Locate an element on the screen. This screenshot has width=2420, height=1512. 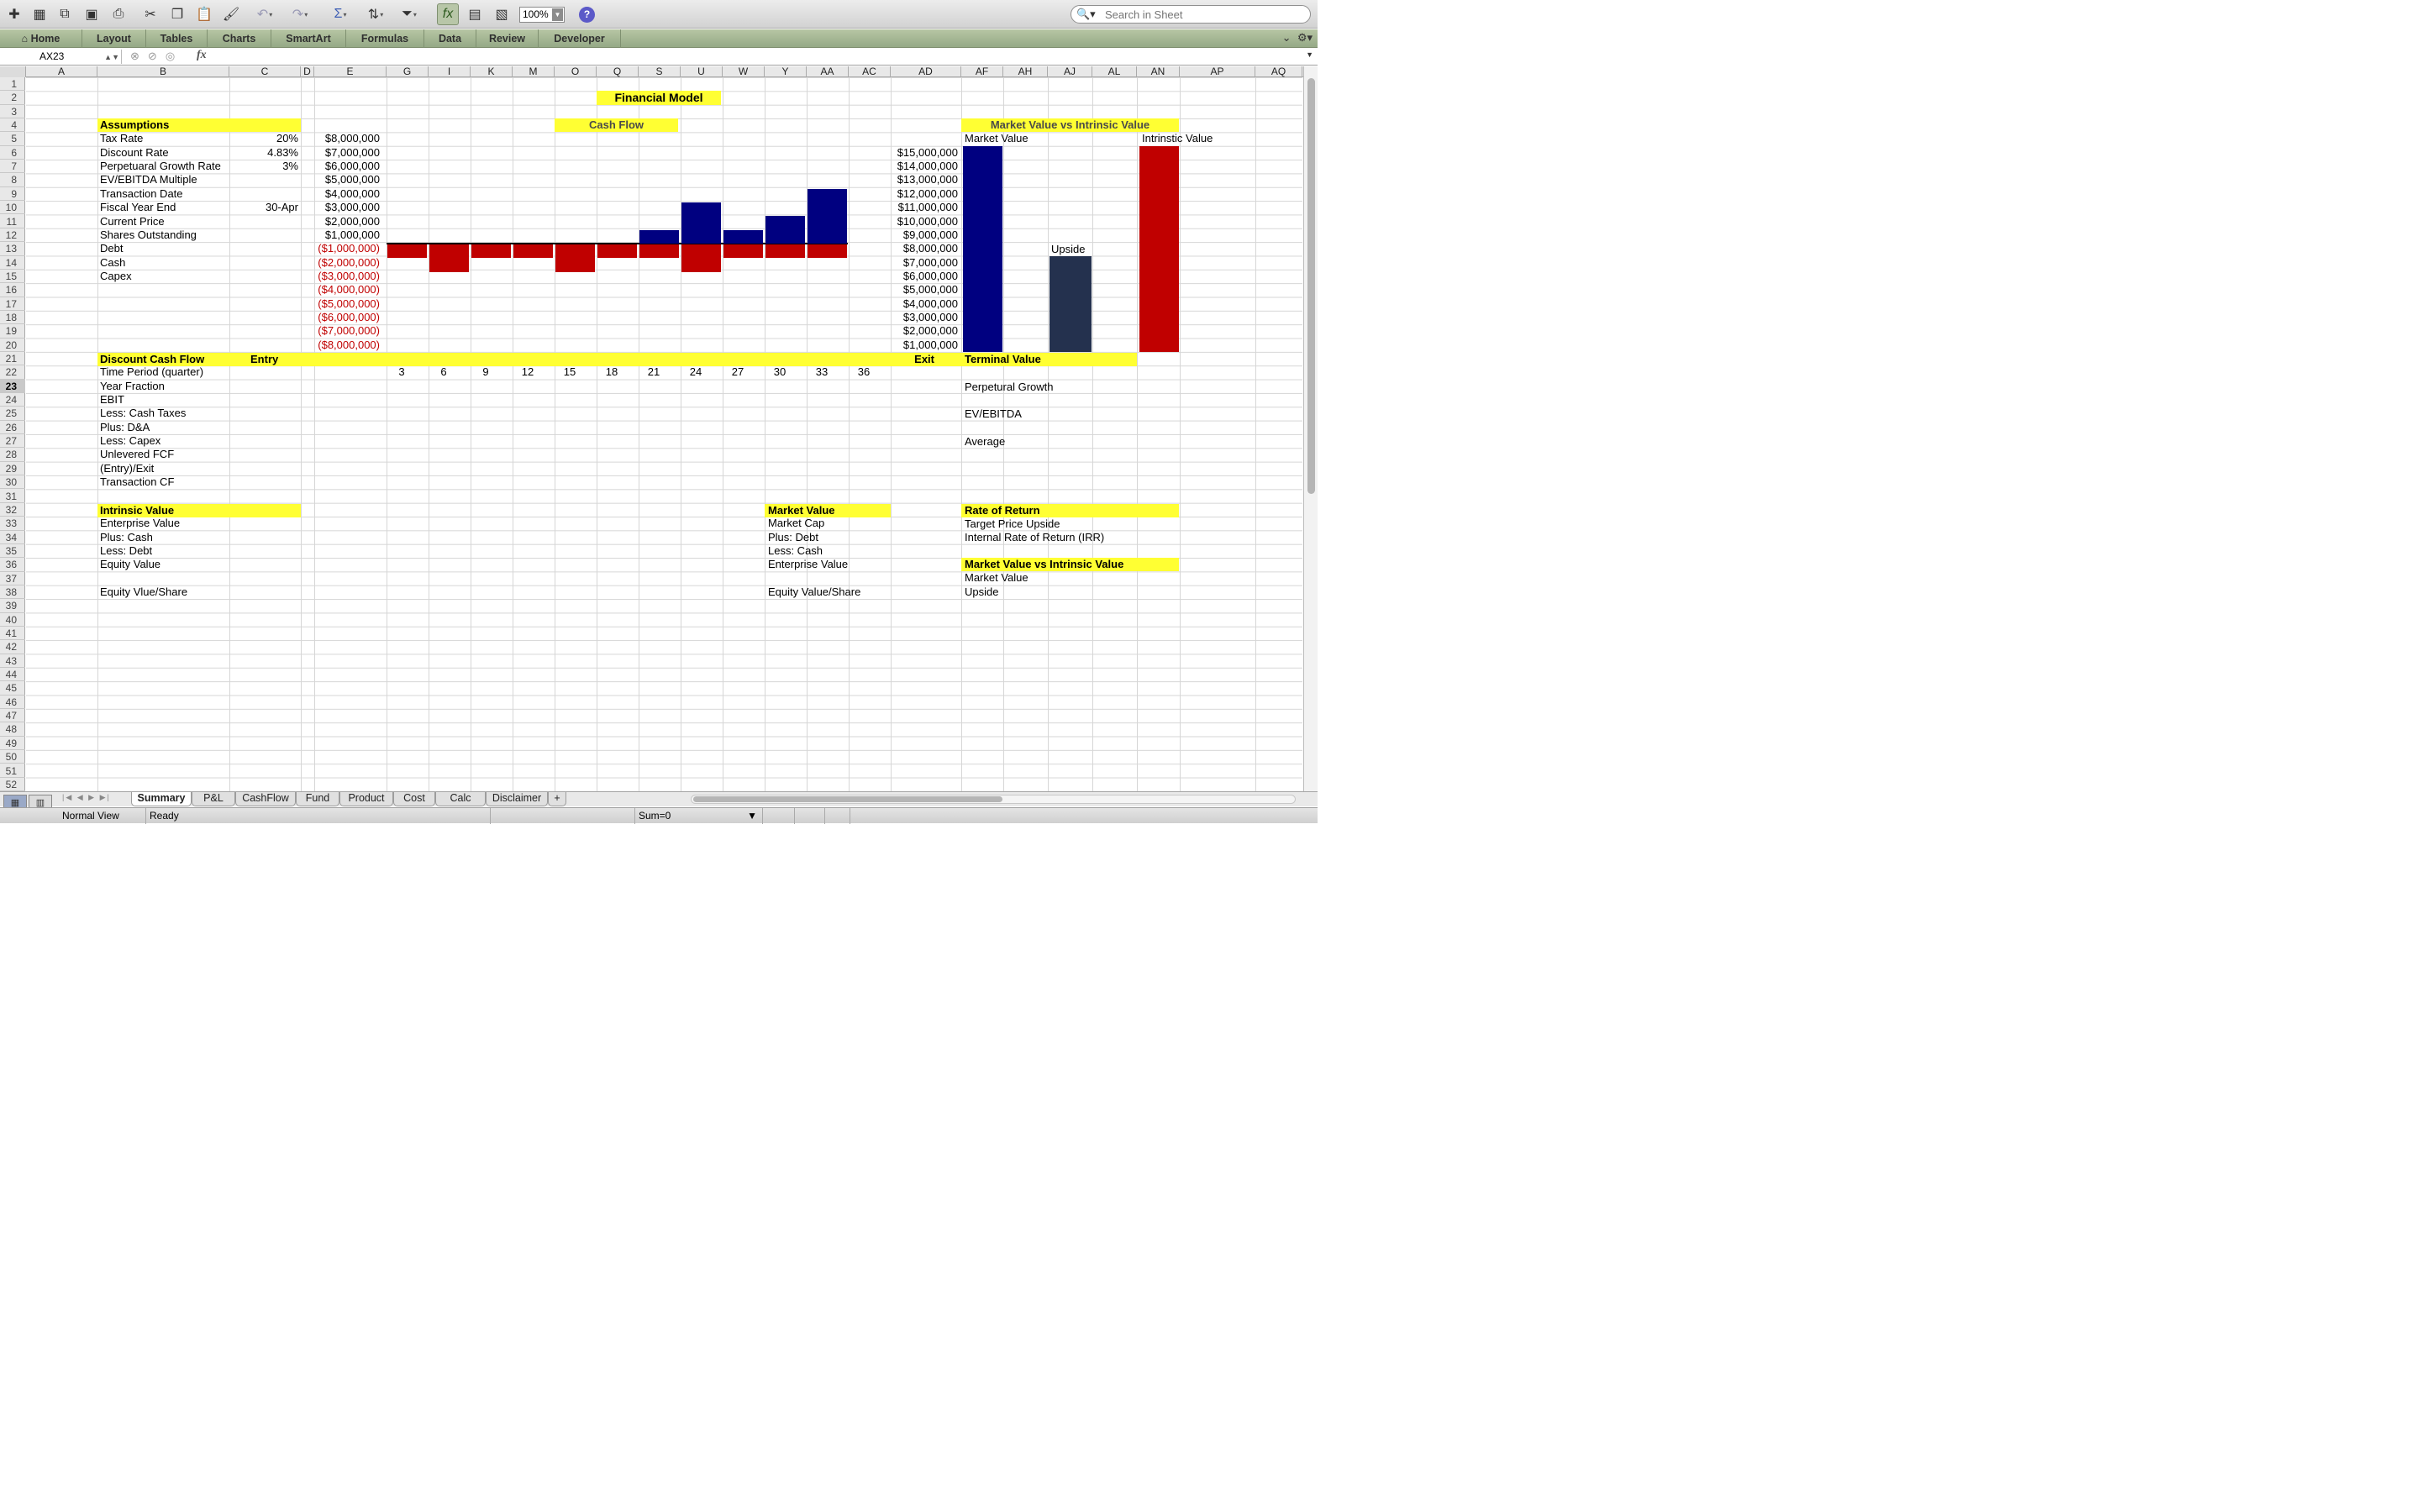
row-header: 25 is located at coordinates (12, 414).